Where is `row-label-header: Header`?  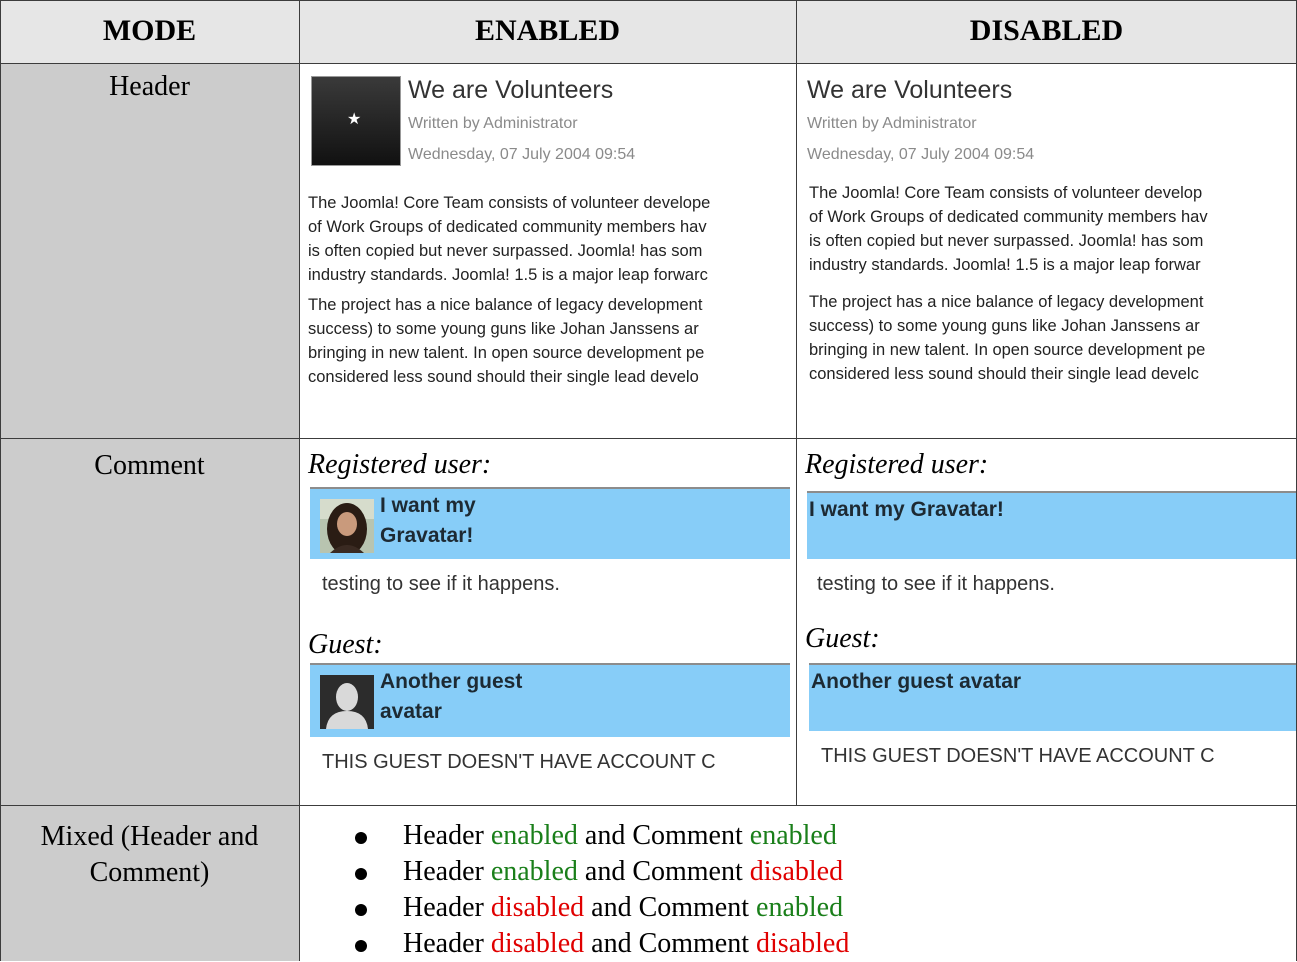
row-label-header: Header is located at coordinates (149, 250).